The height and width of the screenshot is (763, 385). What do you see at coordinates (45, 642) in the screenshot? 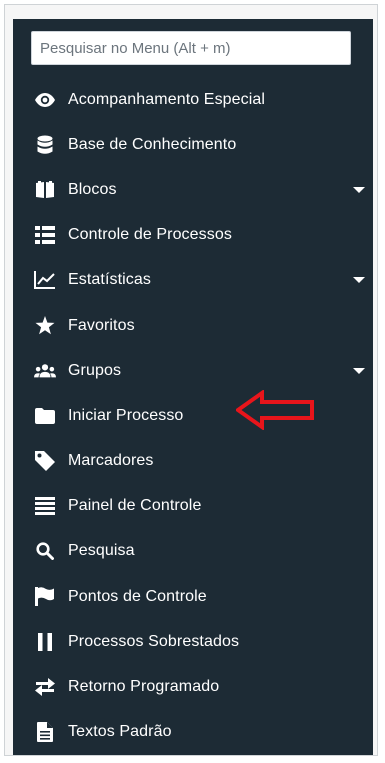
I see `pause-icon` at bounding box center [45, 642].